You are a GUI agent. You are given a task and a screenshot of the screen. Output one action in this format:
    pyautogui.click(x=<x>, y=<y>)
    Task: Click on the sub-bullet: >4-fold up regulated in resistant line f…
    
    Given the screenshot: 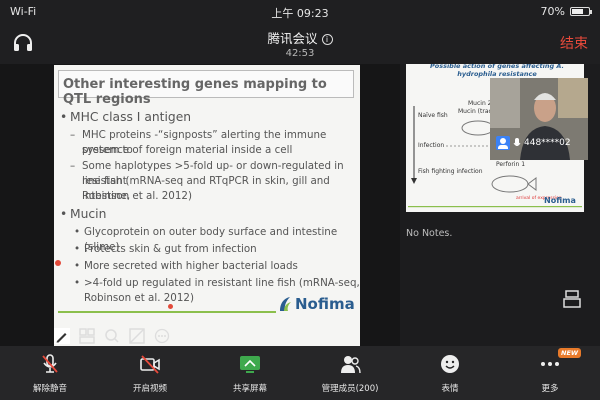 What is the action you would take?
    pyautogui.click(x=217, y=283)
    